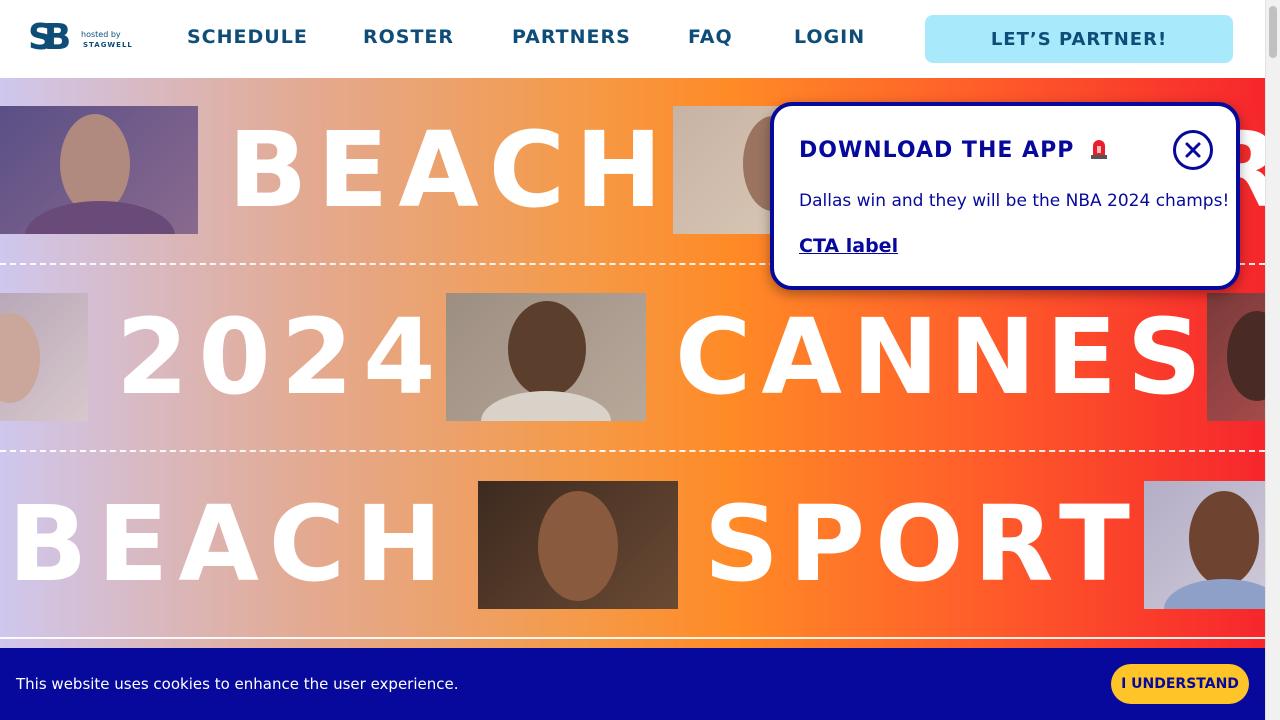 This screenshot has height=720, width=1280. I want to click on nav-partners: PARTNERS, so click(571, 37).